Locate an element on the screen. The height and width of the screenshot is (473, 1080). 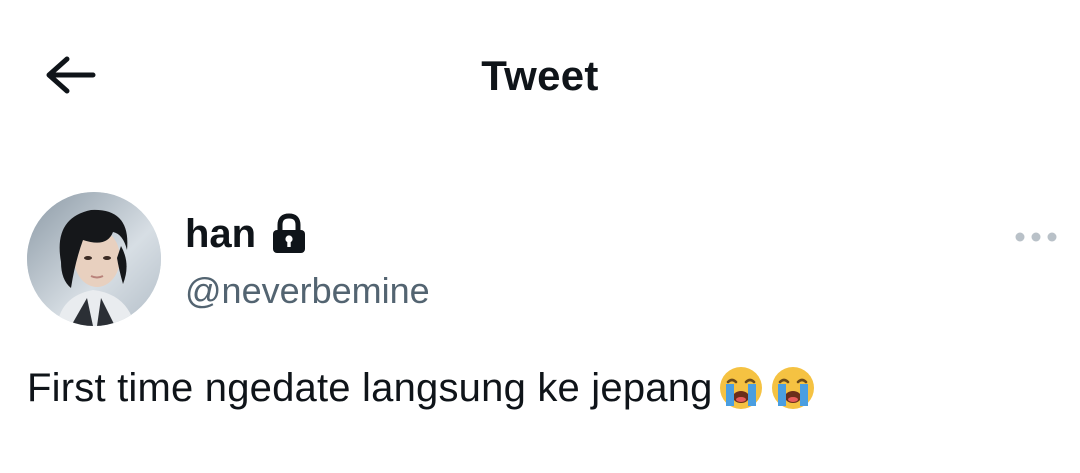
author-handle: @neverbemine is located at coordinates (307, 291).